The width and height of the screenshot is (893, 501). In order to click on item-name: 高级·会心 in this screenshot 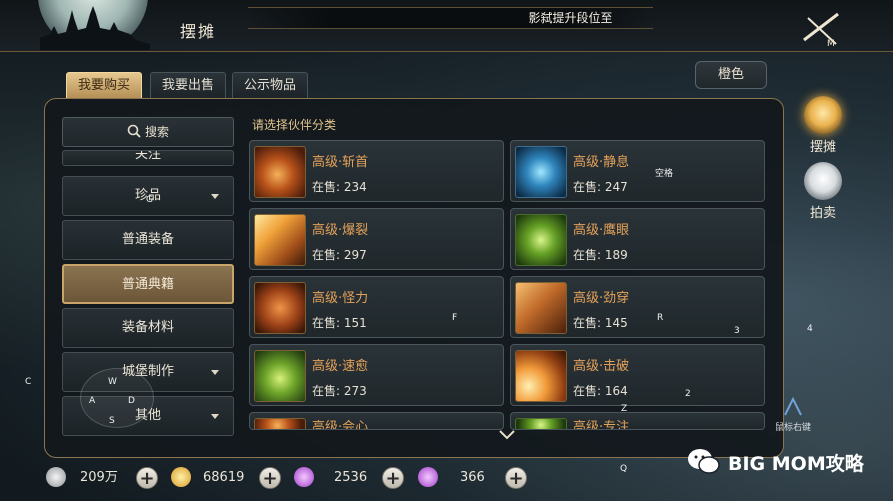, I will do `click(340, 425)`.